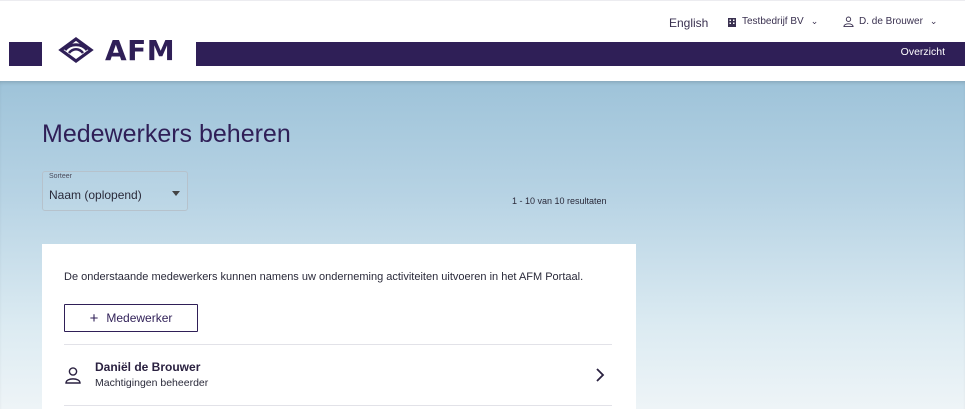  What do you see at coordinates (176, 193) in the screenshot?
I see `dropdown-arrow-icon` at bounding box center [176, 193].